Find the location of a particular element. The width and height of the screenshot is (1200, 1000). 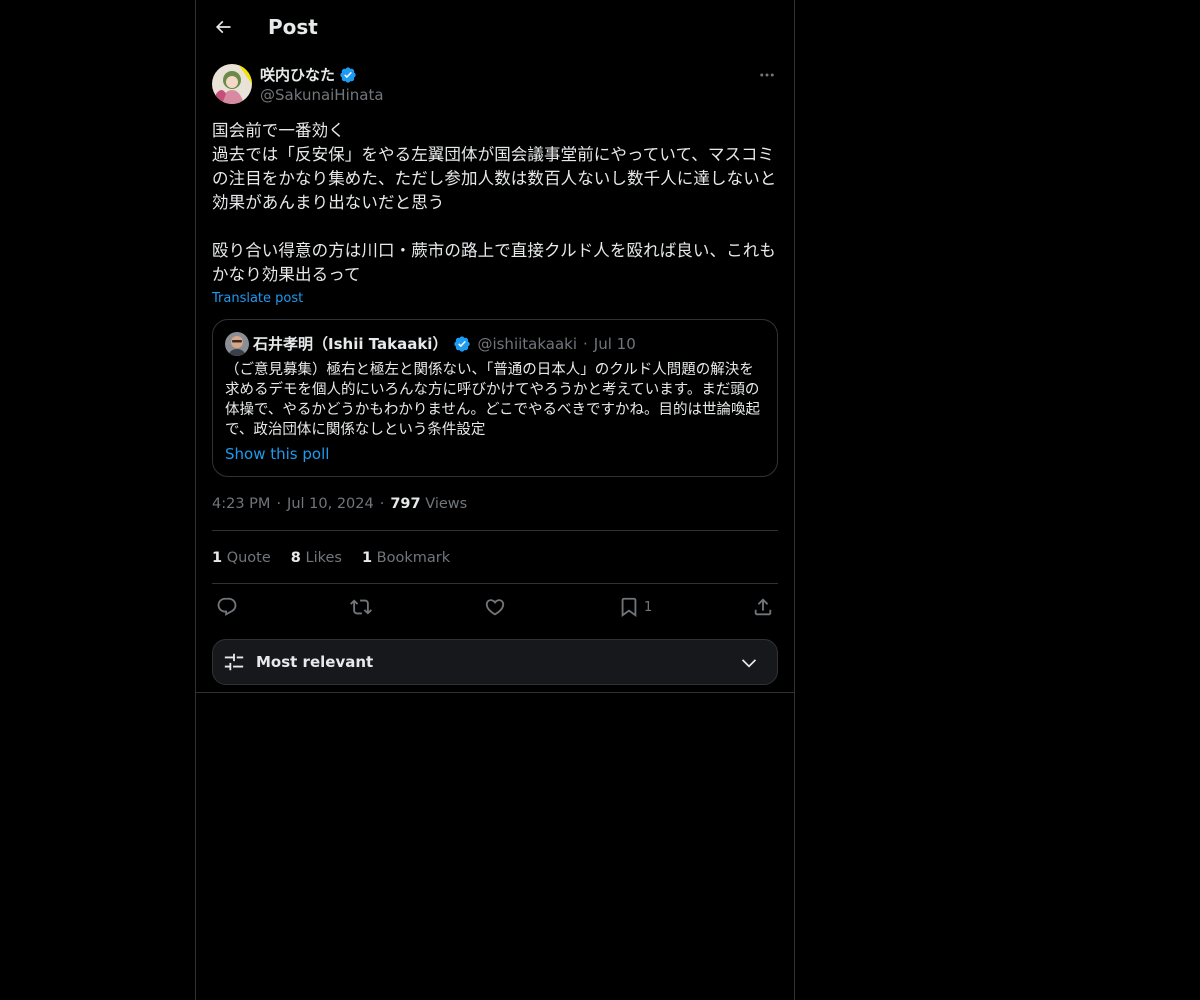

post-time: 4:23 PM is located at coordinates (241, 504).